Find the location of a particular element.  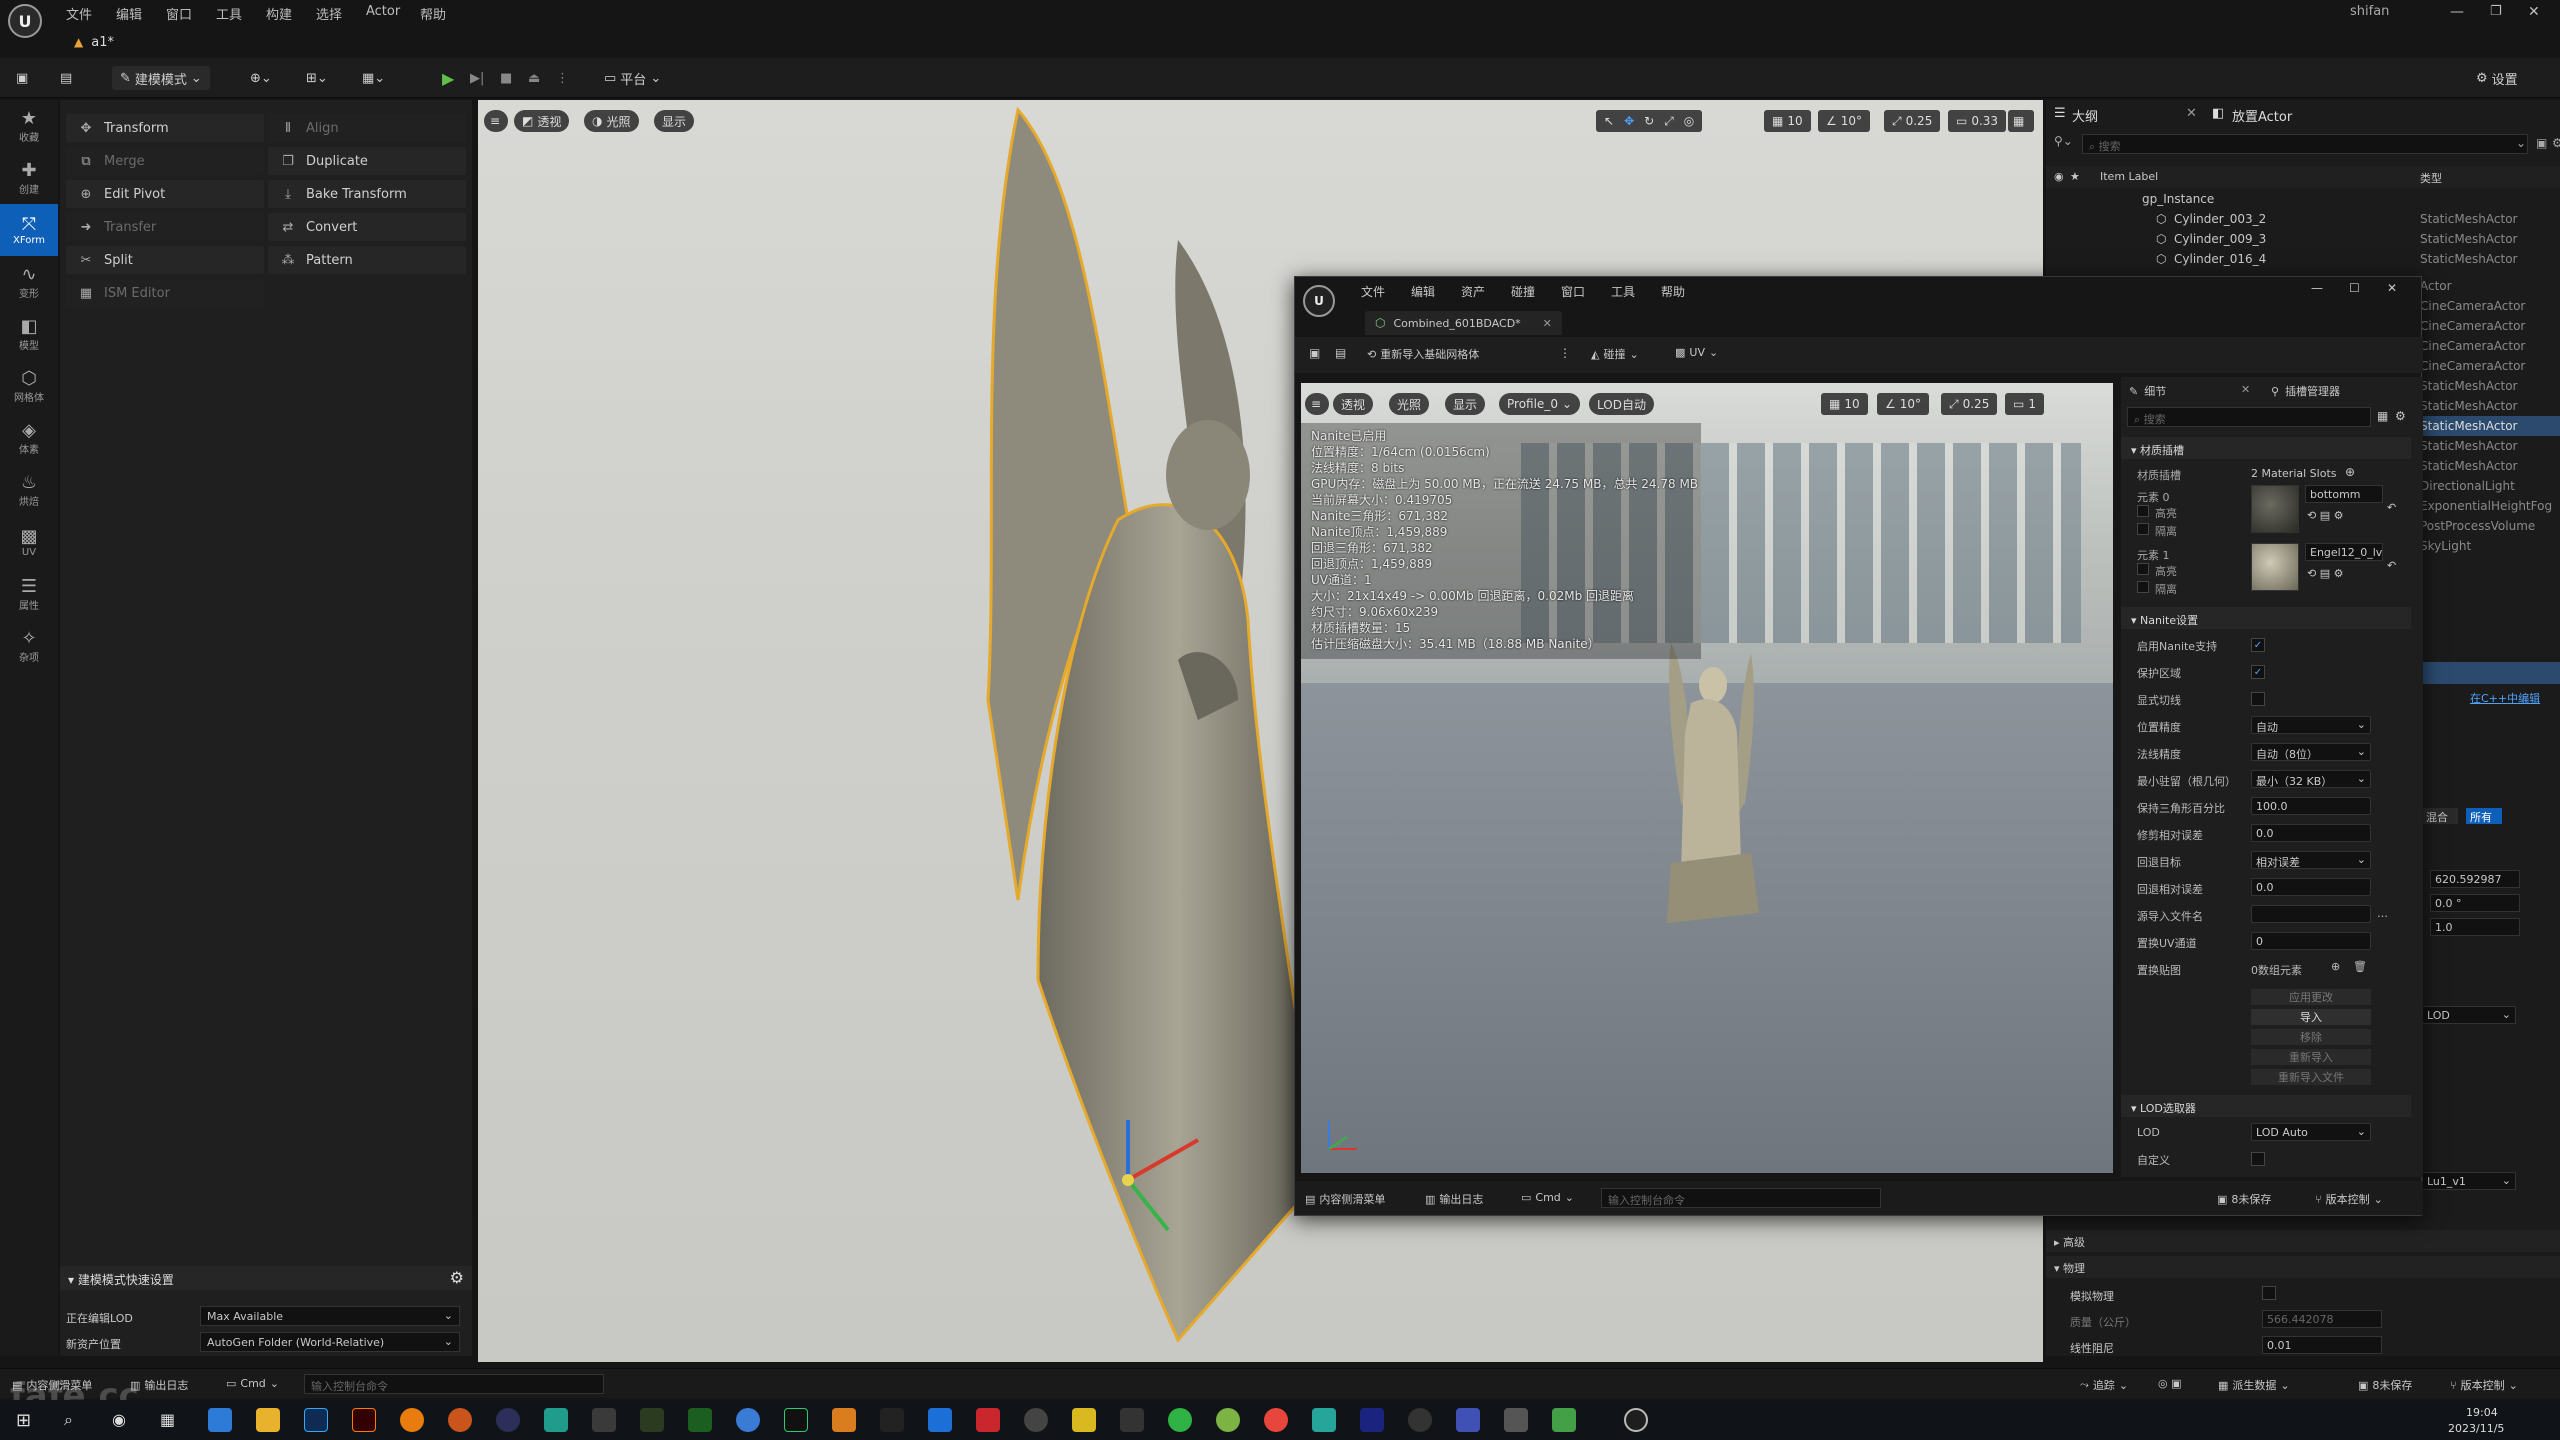

location-x-field: 620.592987 is located at coordinates (2475, 879).